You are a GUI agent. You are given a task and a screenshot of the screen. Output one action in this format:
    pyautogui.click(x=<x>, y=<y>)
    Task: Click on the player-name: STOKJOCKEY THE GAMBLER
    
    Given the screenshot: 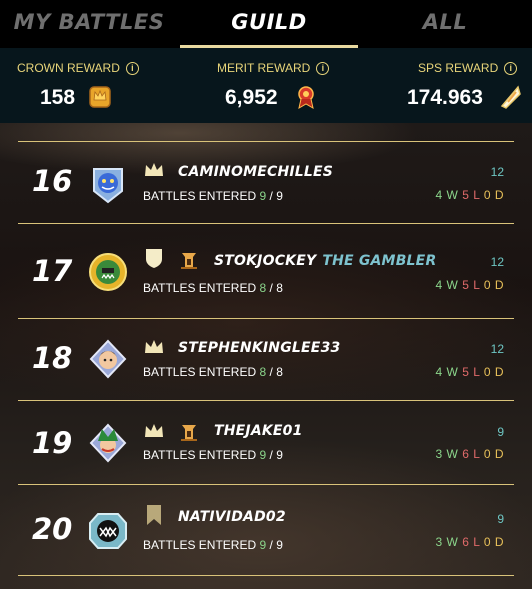 What is the action you would take?
    pyautogui.click(x=325, y=261)
    